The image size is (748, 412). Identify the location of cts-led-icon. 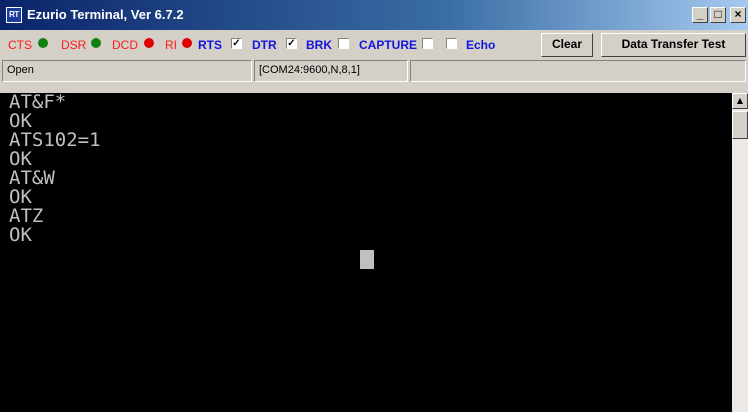
(43, 43).